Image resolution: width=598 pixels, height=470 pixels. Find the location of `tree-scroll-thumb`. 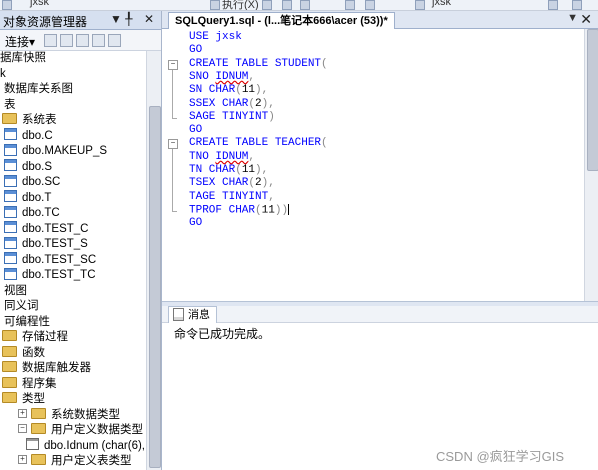

tree-scroll-thumb is located at coordinates (155, 287).